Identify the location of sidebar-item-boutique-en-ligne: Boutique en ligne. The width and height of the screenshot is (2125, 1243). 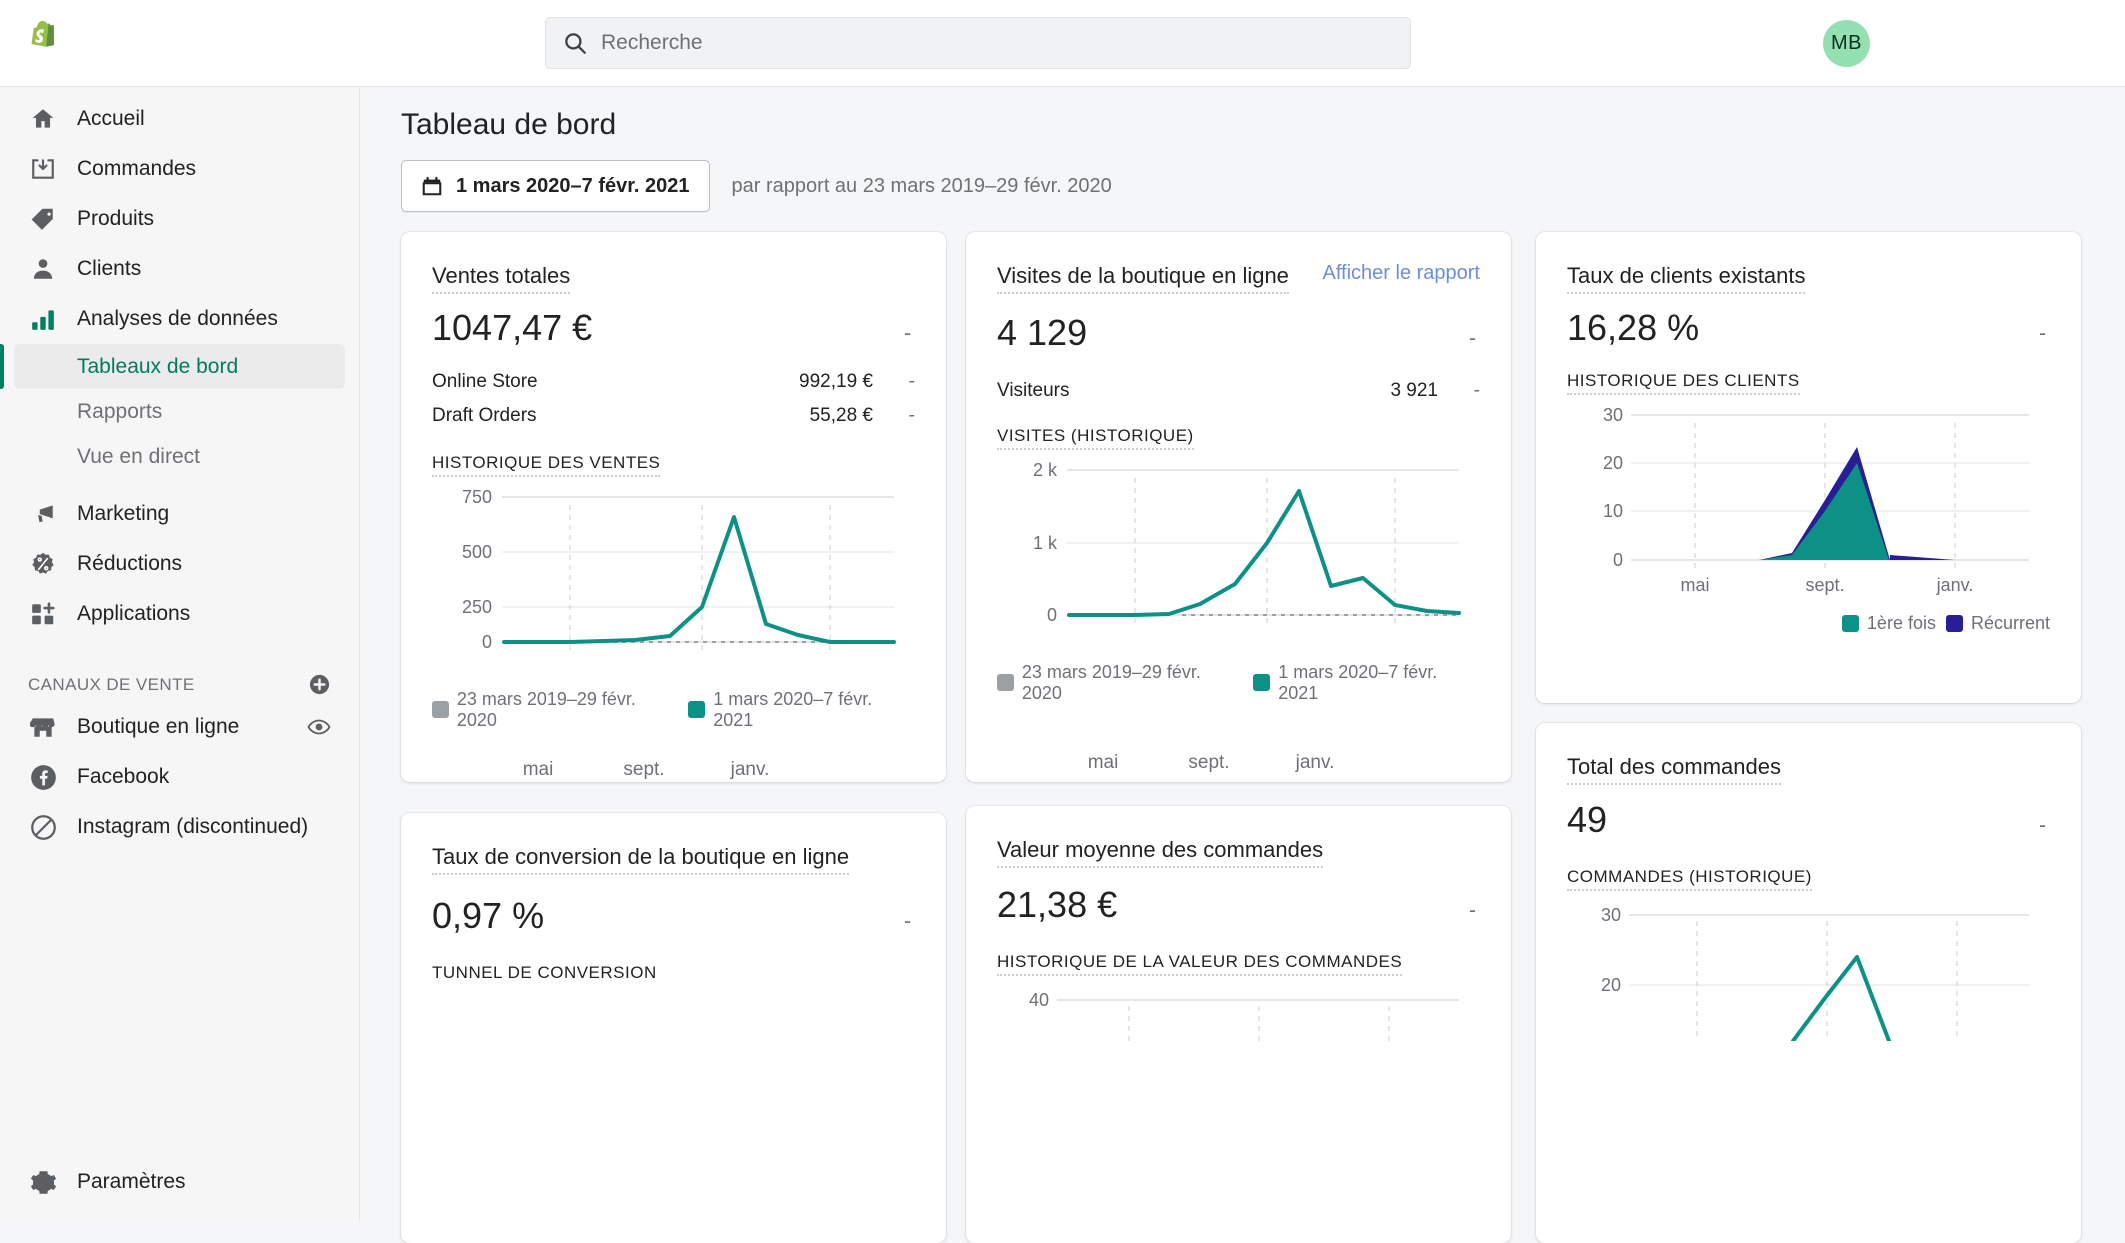
(179, 727).